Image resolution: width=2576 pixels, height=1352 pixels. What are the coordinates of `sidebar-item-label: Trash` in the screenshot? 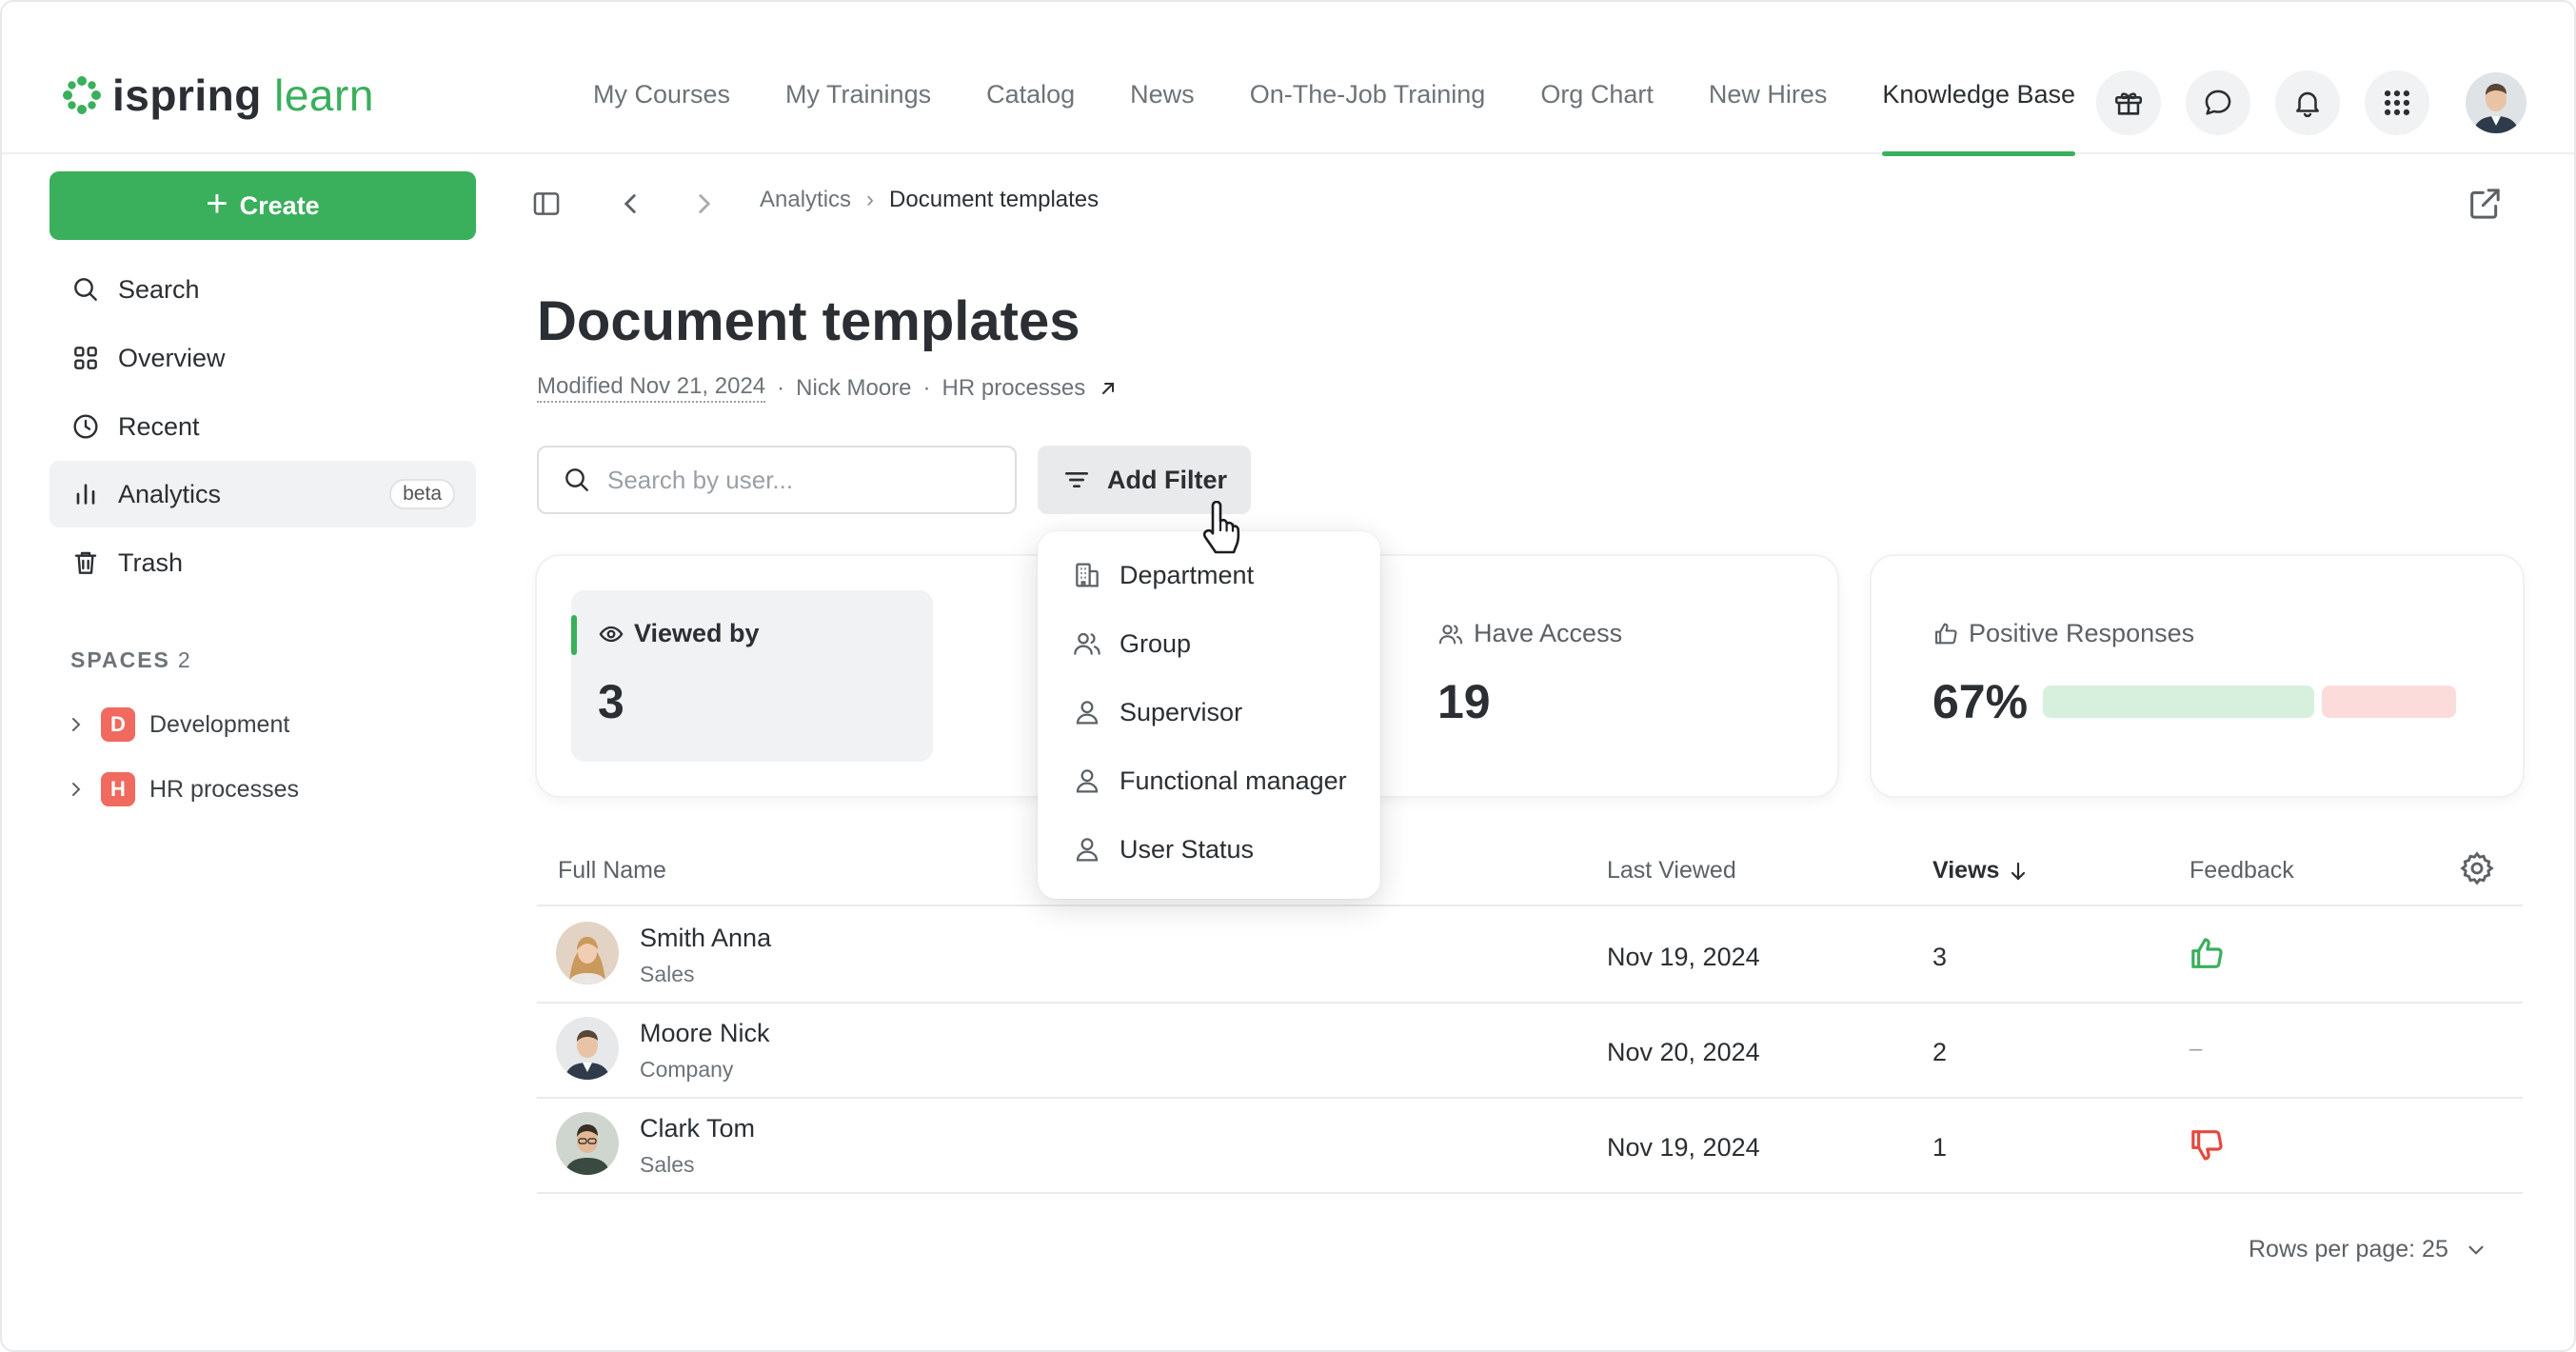 It's located at (151, 562).